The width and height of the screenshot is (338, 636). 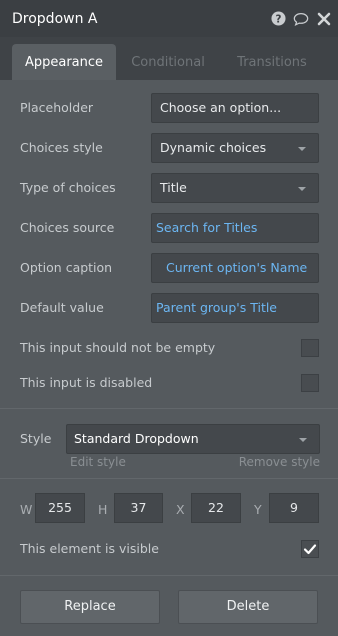 What do you see at coordinates (173, 187) in the screenshot?
I see `type-of-choices-value: Title` at bounding box center [173, 187].